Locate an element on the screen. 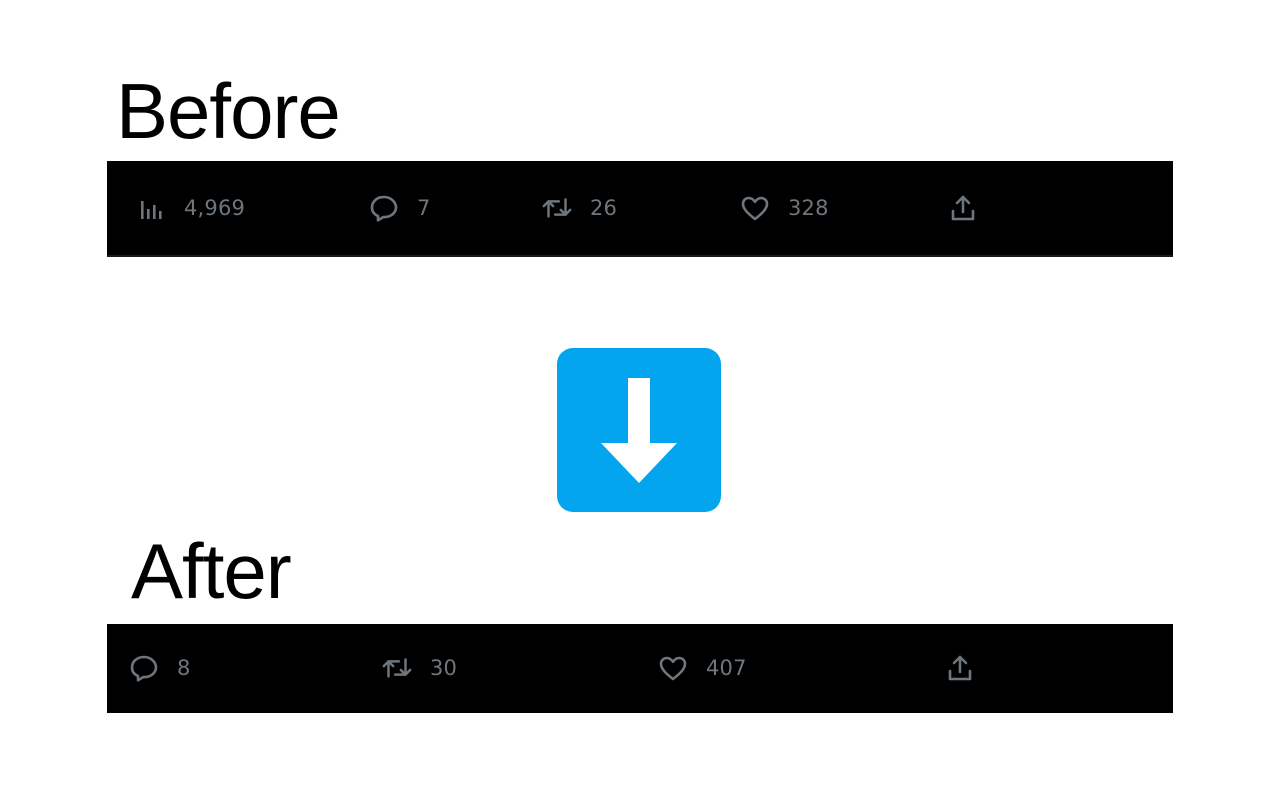  before-tweet-action-bar: 4,969 7 26 328 is located at coordinates (640, 209).